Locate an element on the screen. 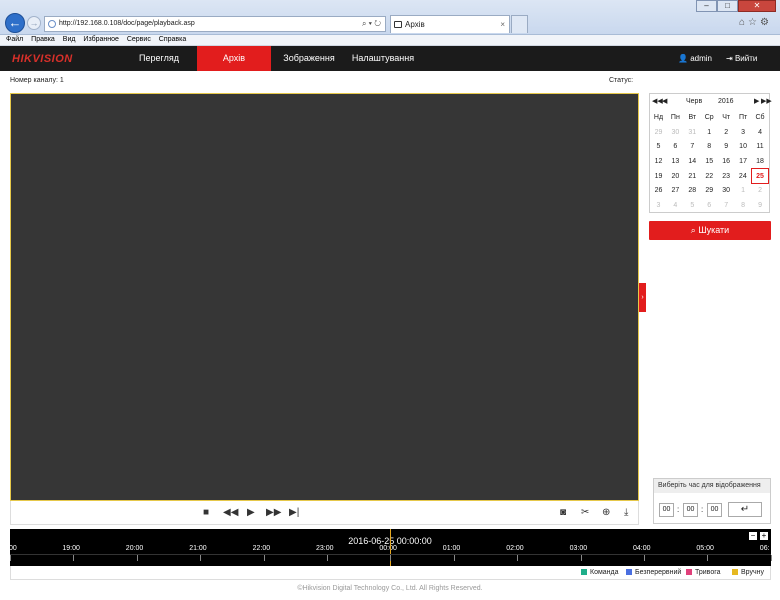 This screenshot has height=600, width=780. calendar-day: 15 is located at coordinates (709, 161).